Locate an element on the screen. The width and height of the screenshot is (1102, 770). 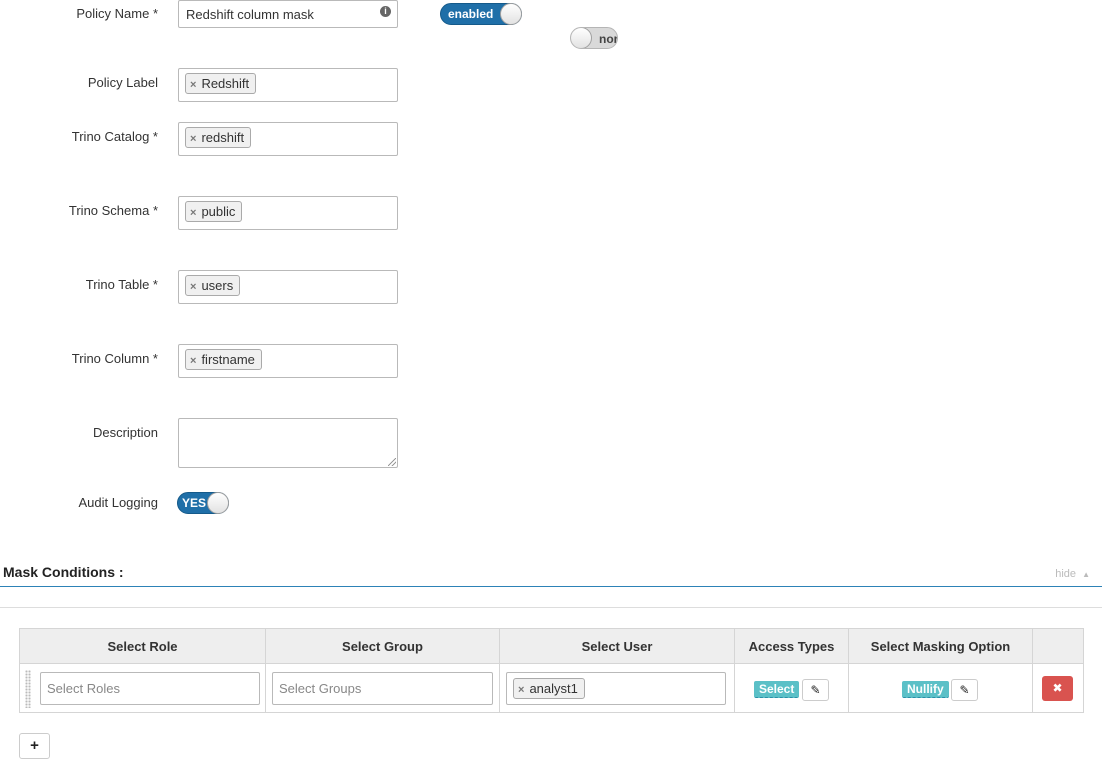
policy-name-label: Policy Name * is located at coordinates (117, 13).